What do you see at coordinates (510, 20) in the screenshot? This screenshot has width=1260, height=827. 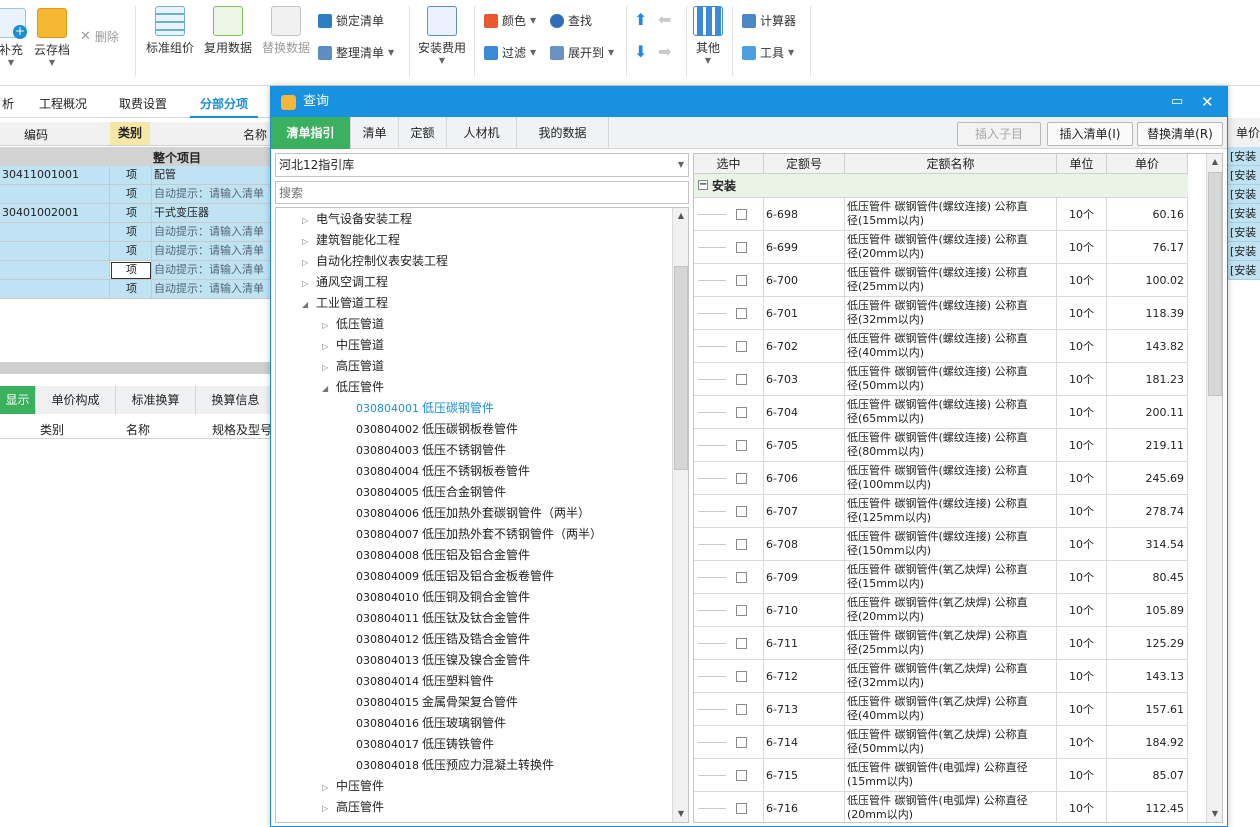 I see `color-button: 颜色 ▼` at bounding box center [510, 20].